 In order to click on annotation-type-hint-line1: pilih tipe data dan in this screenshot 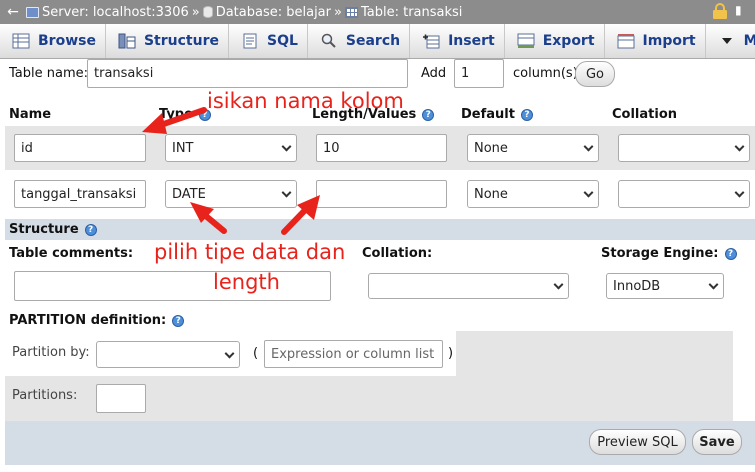, I will do `click(250, 252)`.